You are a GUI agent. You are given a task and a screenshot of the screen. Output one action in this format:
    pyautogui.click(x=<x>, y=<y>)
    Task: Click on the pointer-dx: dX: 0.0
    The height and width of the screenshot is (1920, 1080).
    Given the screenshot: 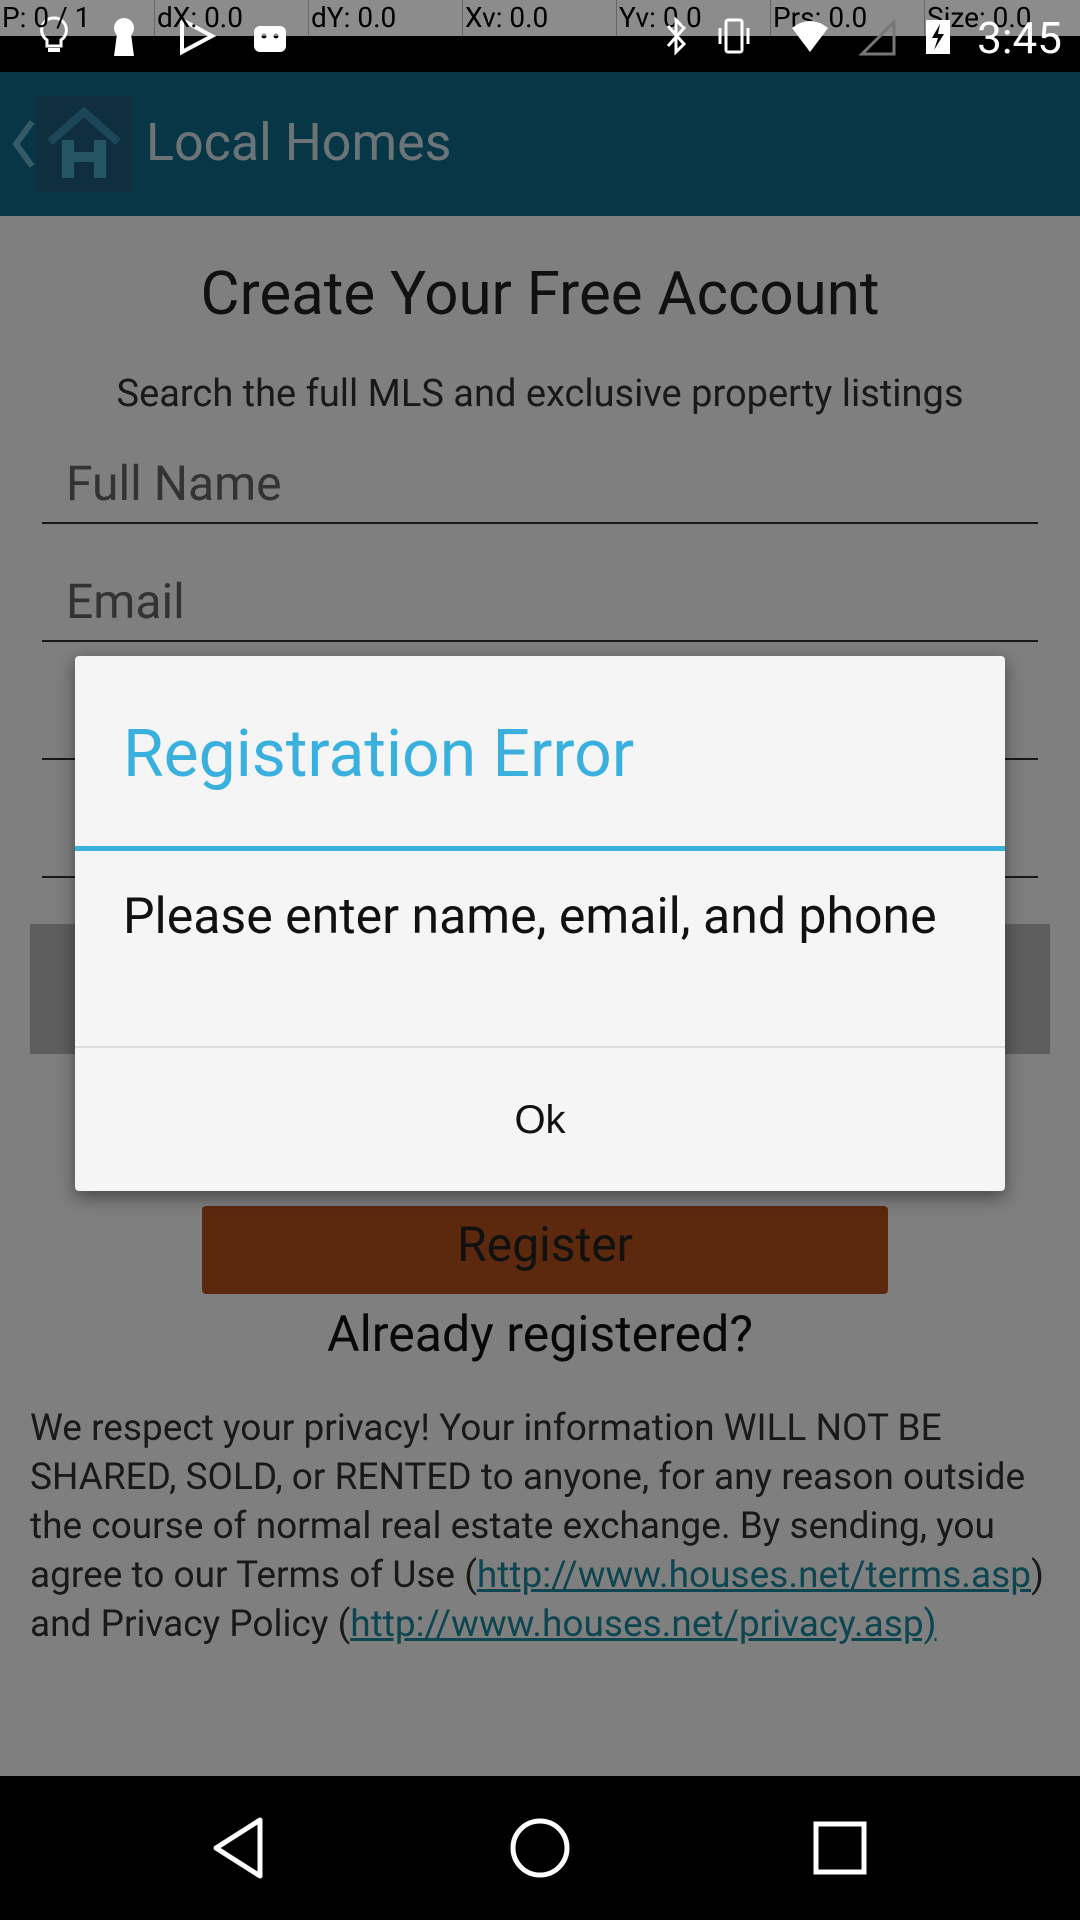 What is the action you would take?
    pyautogui.click(x=230, y=18)
    